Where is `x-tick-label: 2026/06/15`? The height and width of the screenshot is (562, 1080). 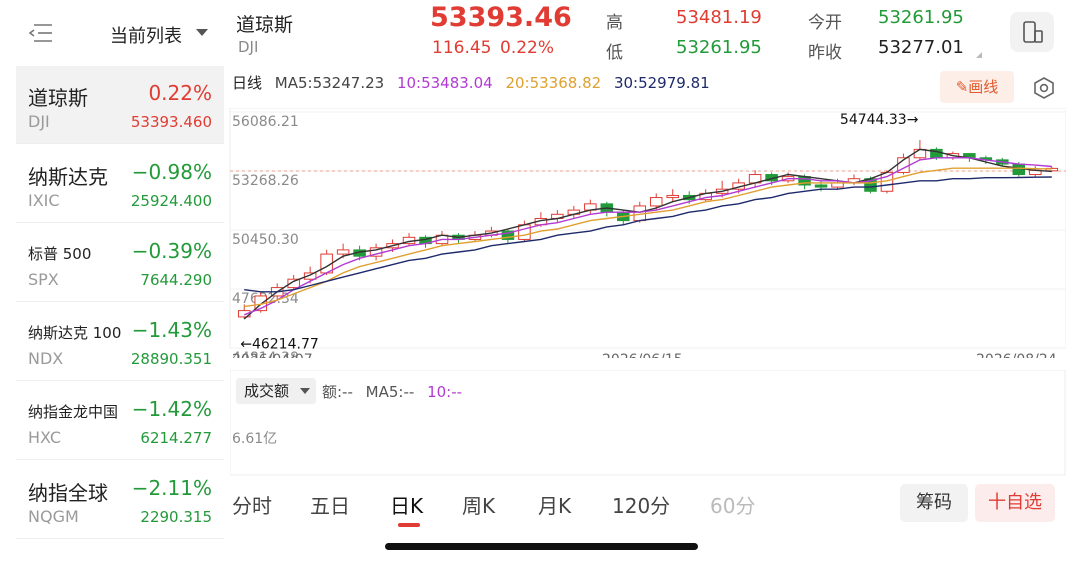 x-tick-label: 2026/06/15 is located at coordinates (642, 355).